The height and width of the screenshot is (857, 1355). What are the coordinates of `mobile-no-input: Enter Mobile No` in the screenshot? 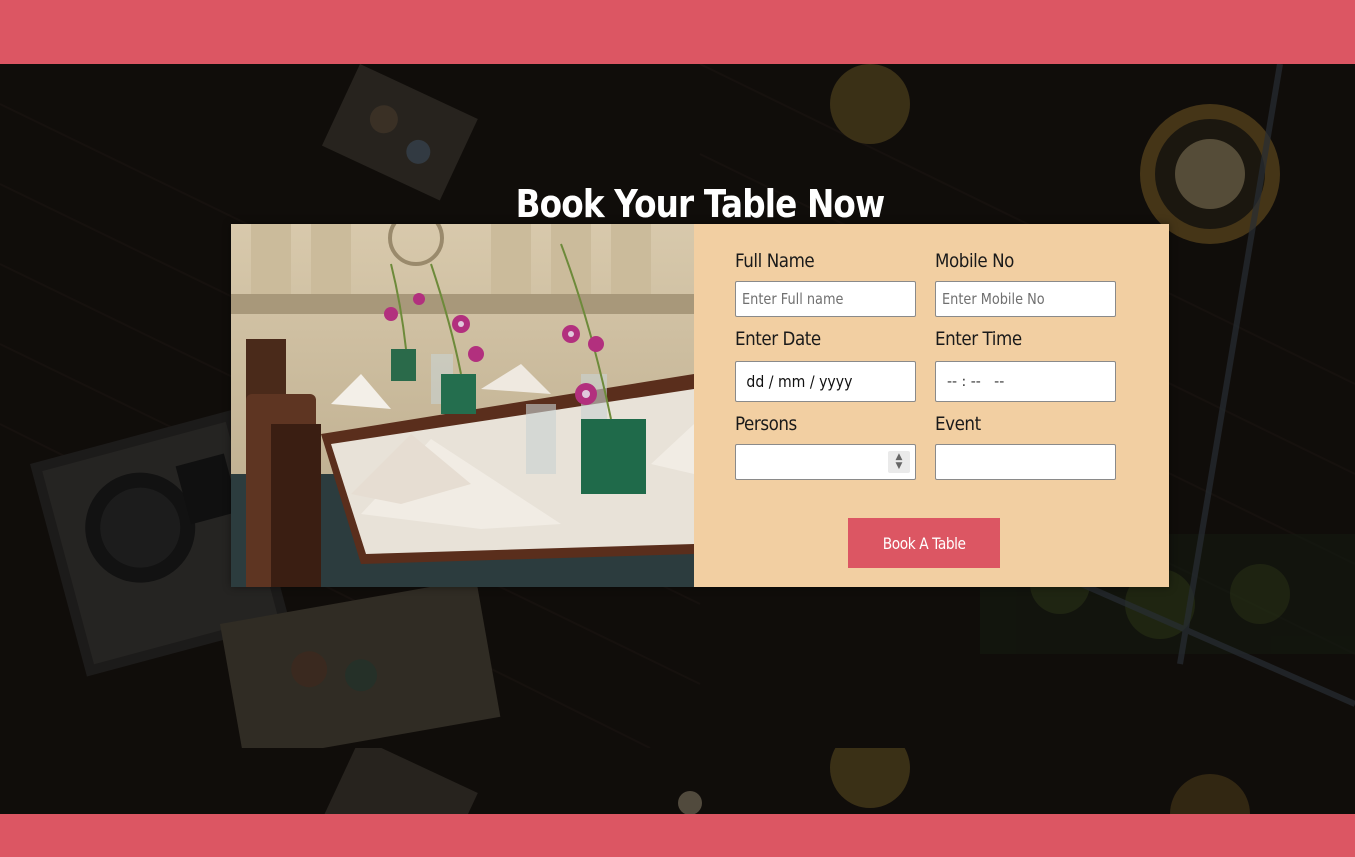 It's located at (1025, 299).